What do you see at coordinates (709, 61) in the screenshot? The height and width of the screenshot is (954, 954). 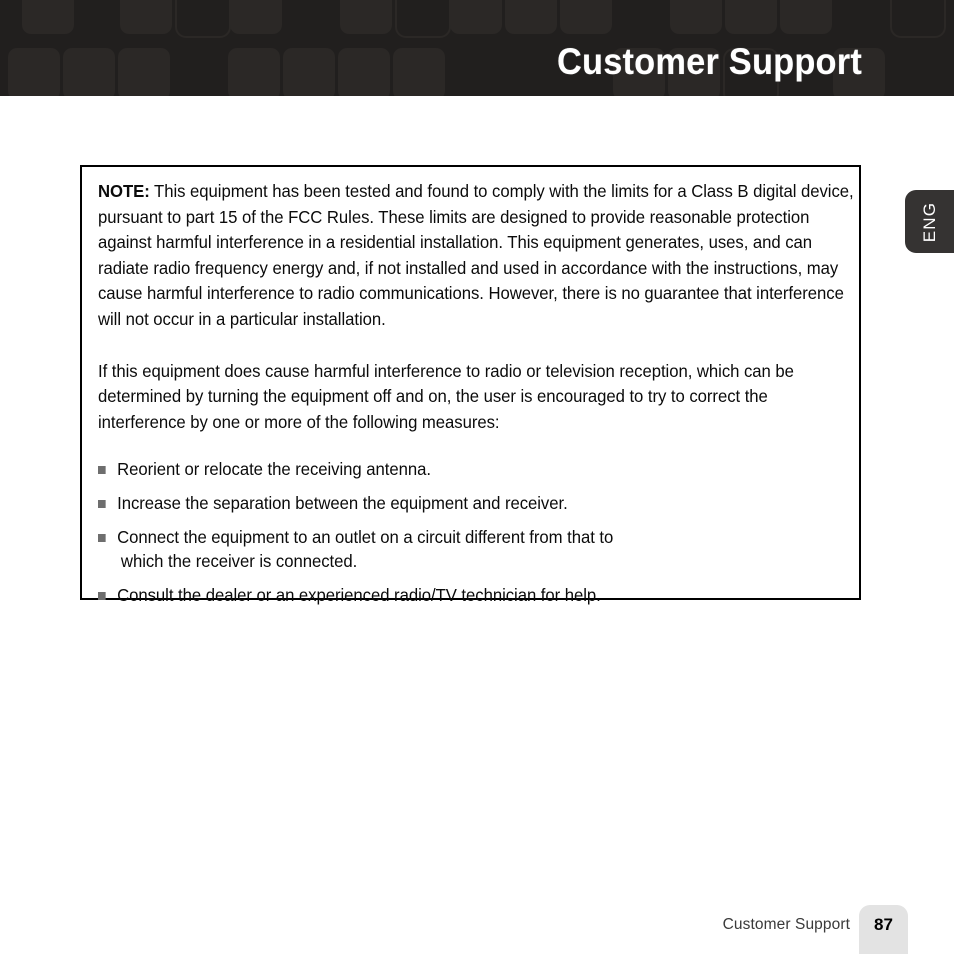 I see `page-title: Customer Support` at bounding box center [709, 61].